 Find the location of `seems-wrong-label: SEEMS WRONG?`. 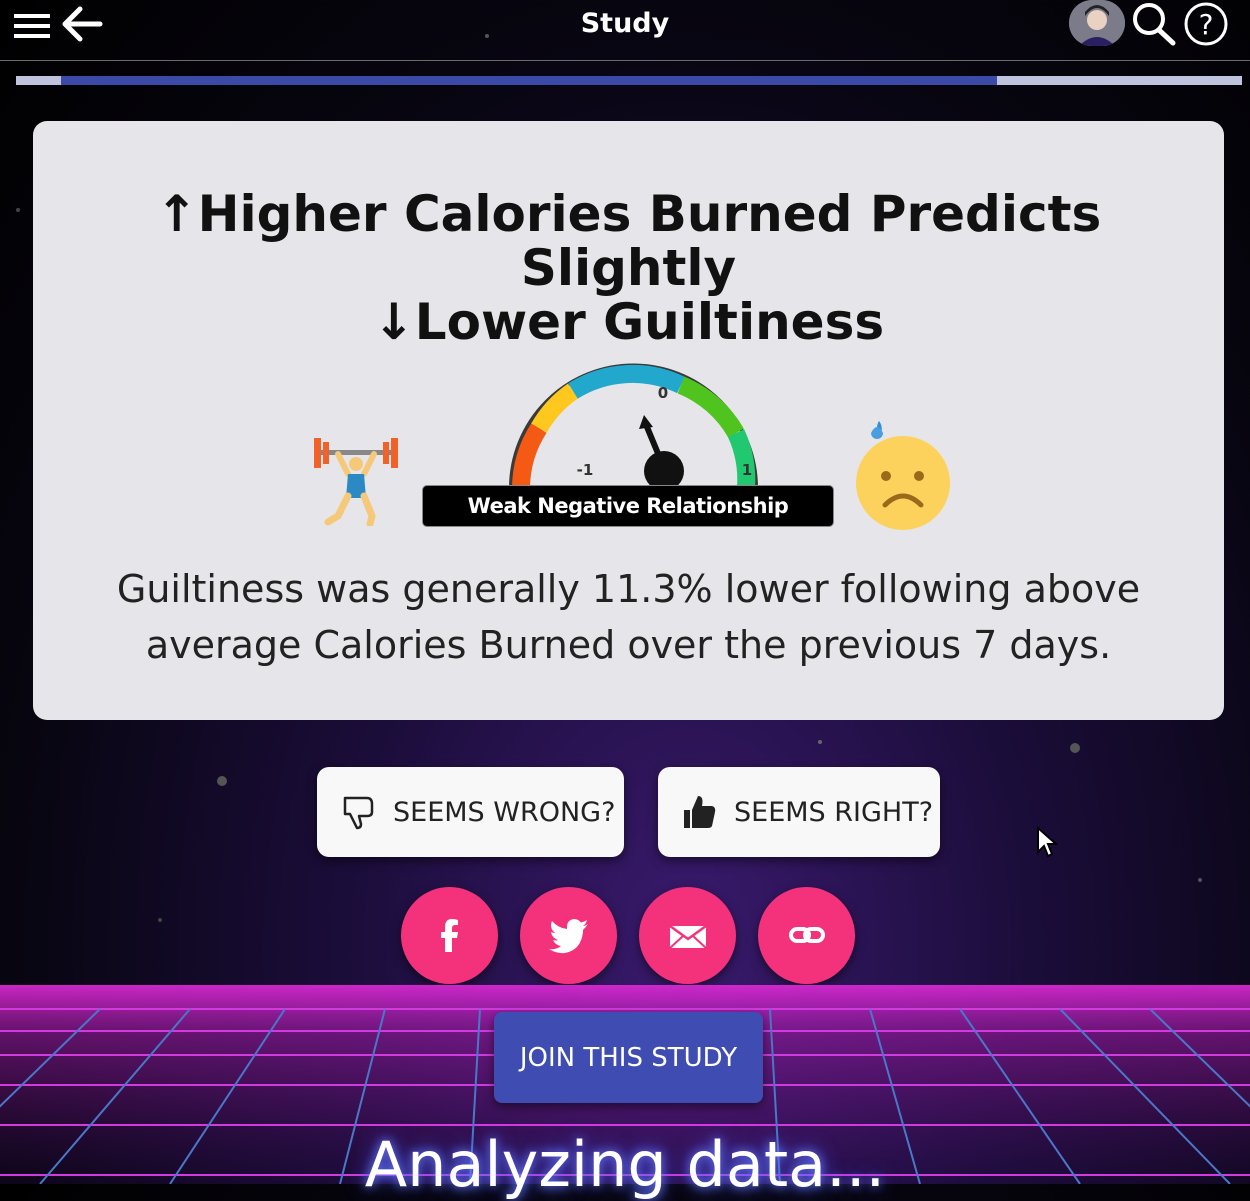

seems-wrong-label: SEEMS WRONG? is located at coordinates (504, 812).